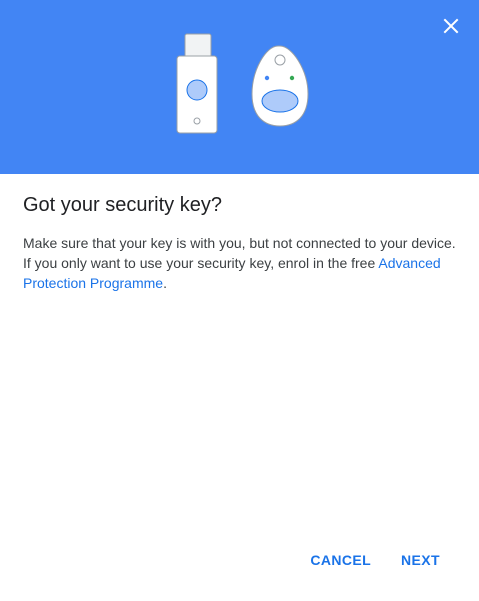 Image resolution: width=479 pixels, height=601 pixels. Describe the element at coordinates (340, 560) in the screenshot. I see `cancel-button: CANCEL` at that location.